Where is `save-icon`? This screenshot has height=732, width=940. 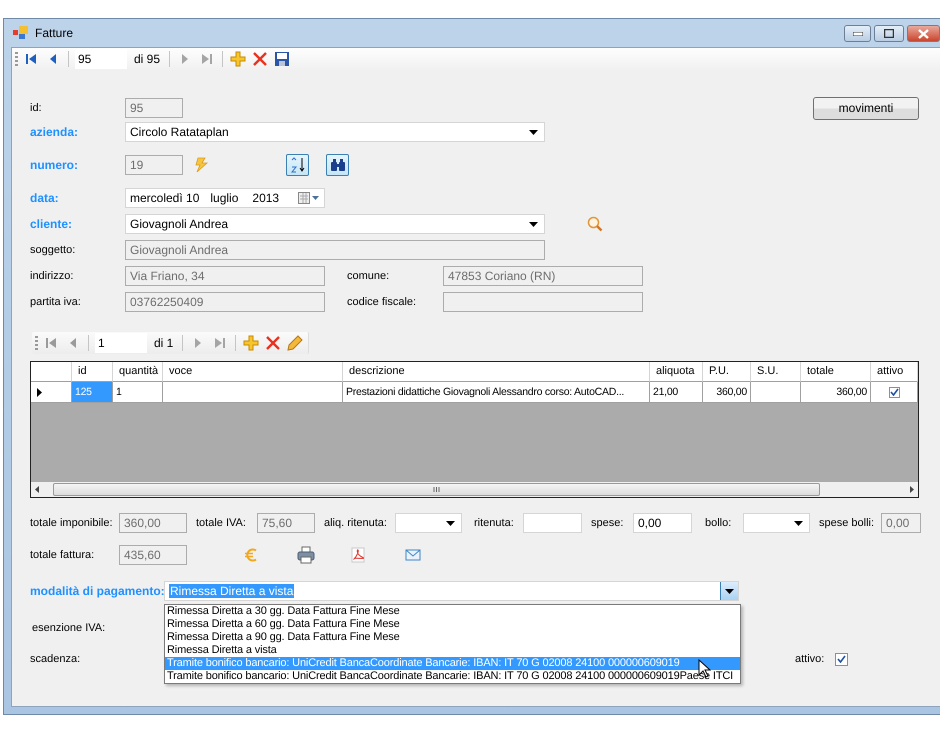
save-icon is located at coordinates (282, 59).